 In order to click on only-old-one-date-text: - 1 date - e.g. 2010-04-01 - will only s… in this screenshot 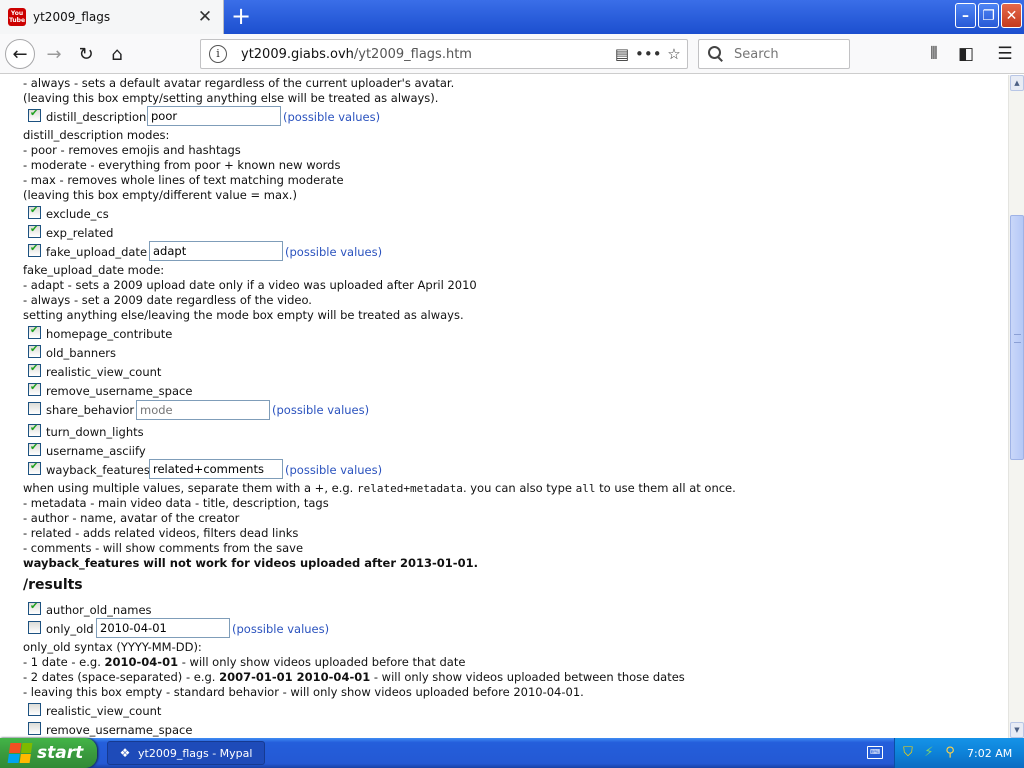, I will do `click(244, 662)`.